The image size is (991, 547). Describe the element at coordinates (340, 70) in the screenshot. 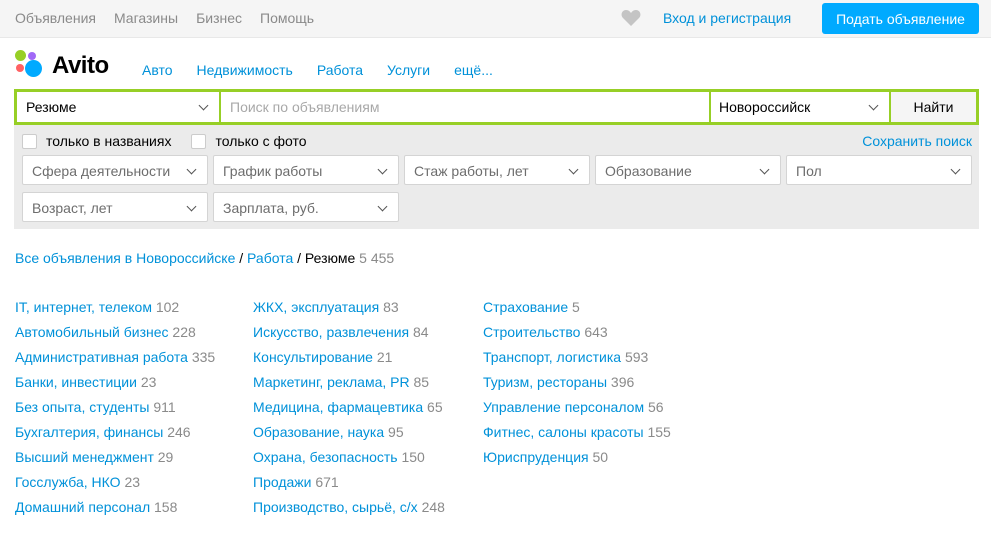

I see `nav-work: Работа` at that location.